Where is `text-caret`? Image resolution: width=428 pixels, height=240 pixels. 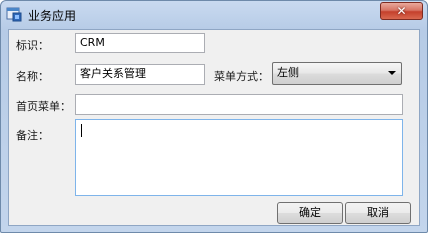
text-caret is located at coordinates (81, 130).